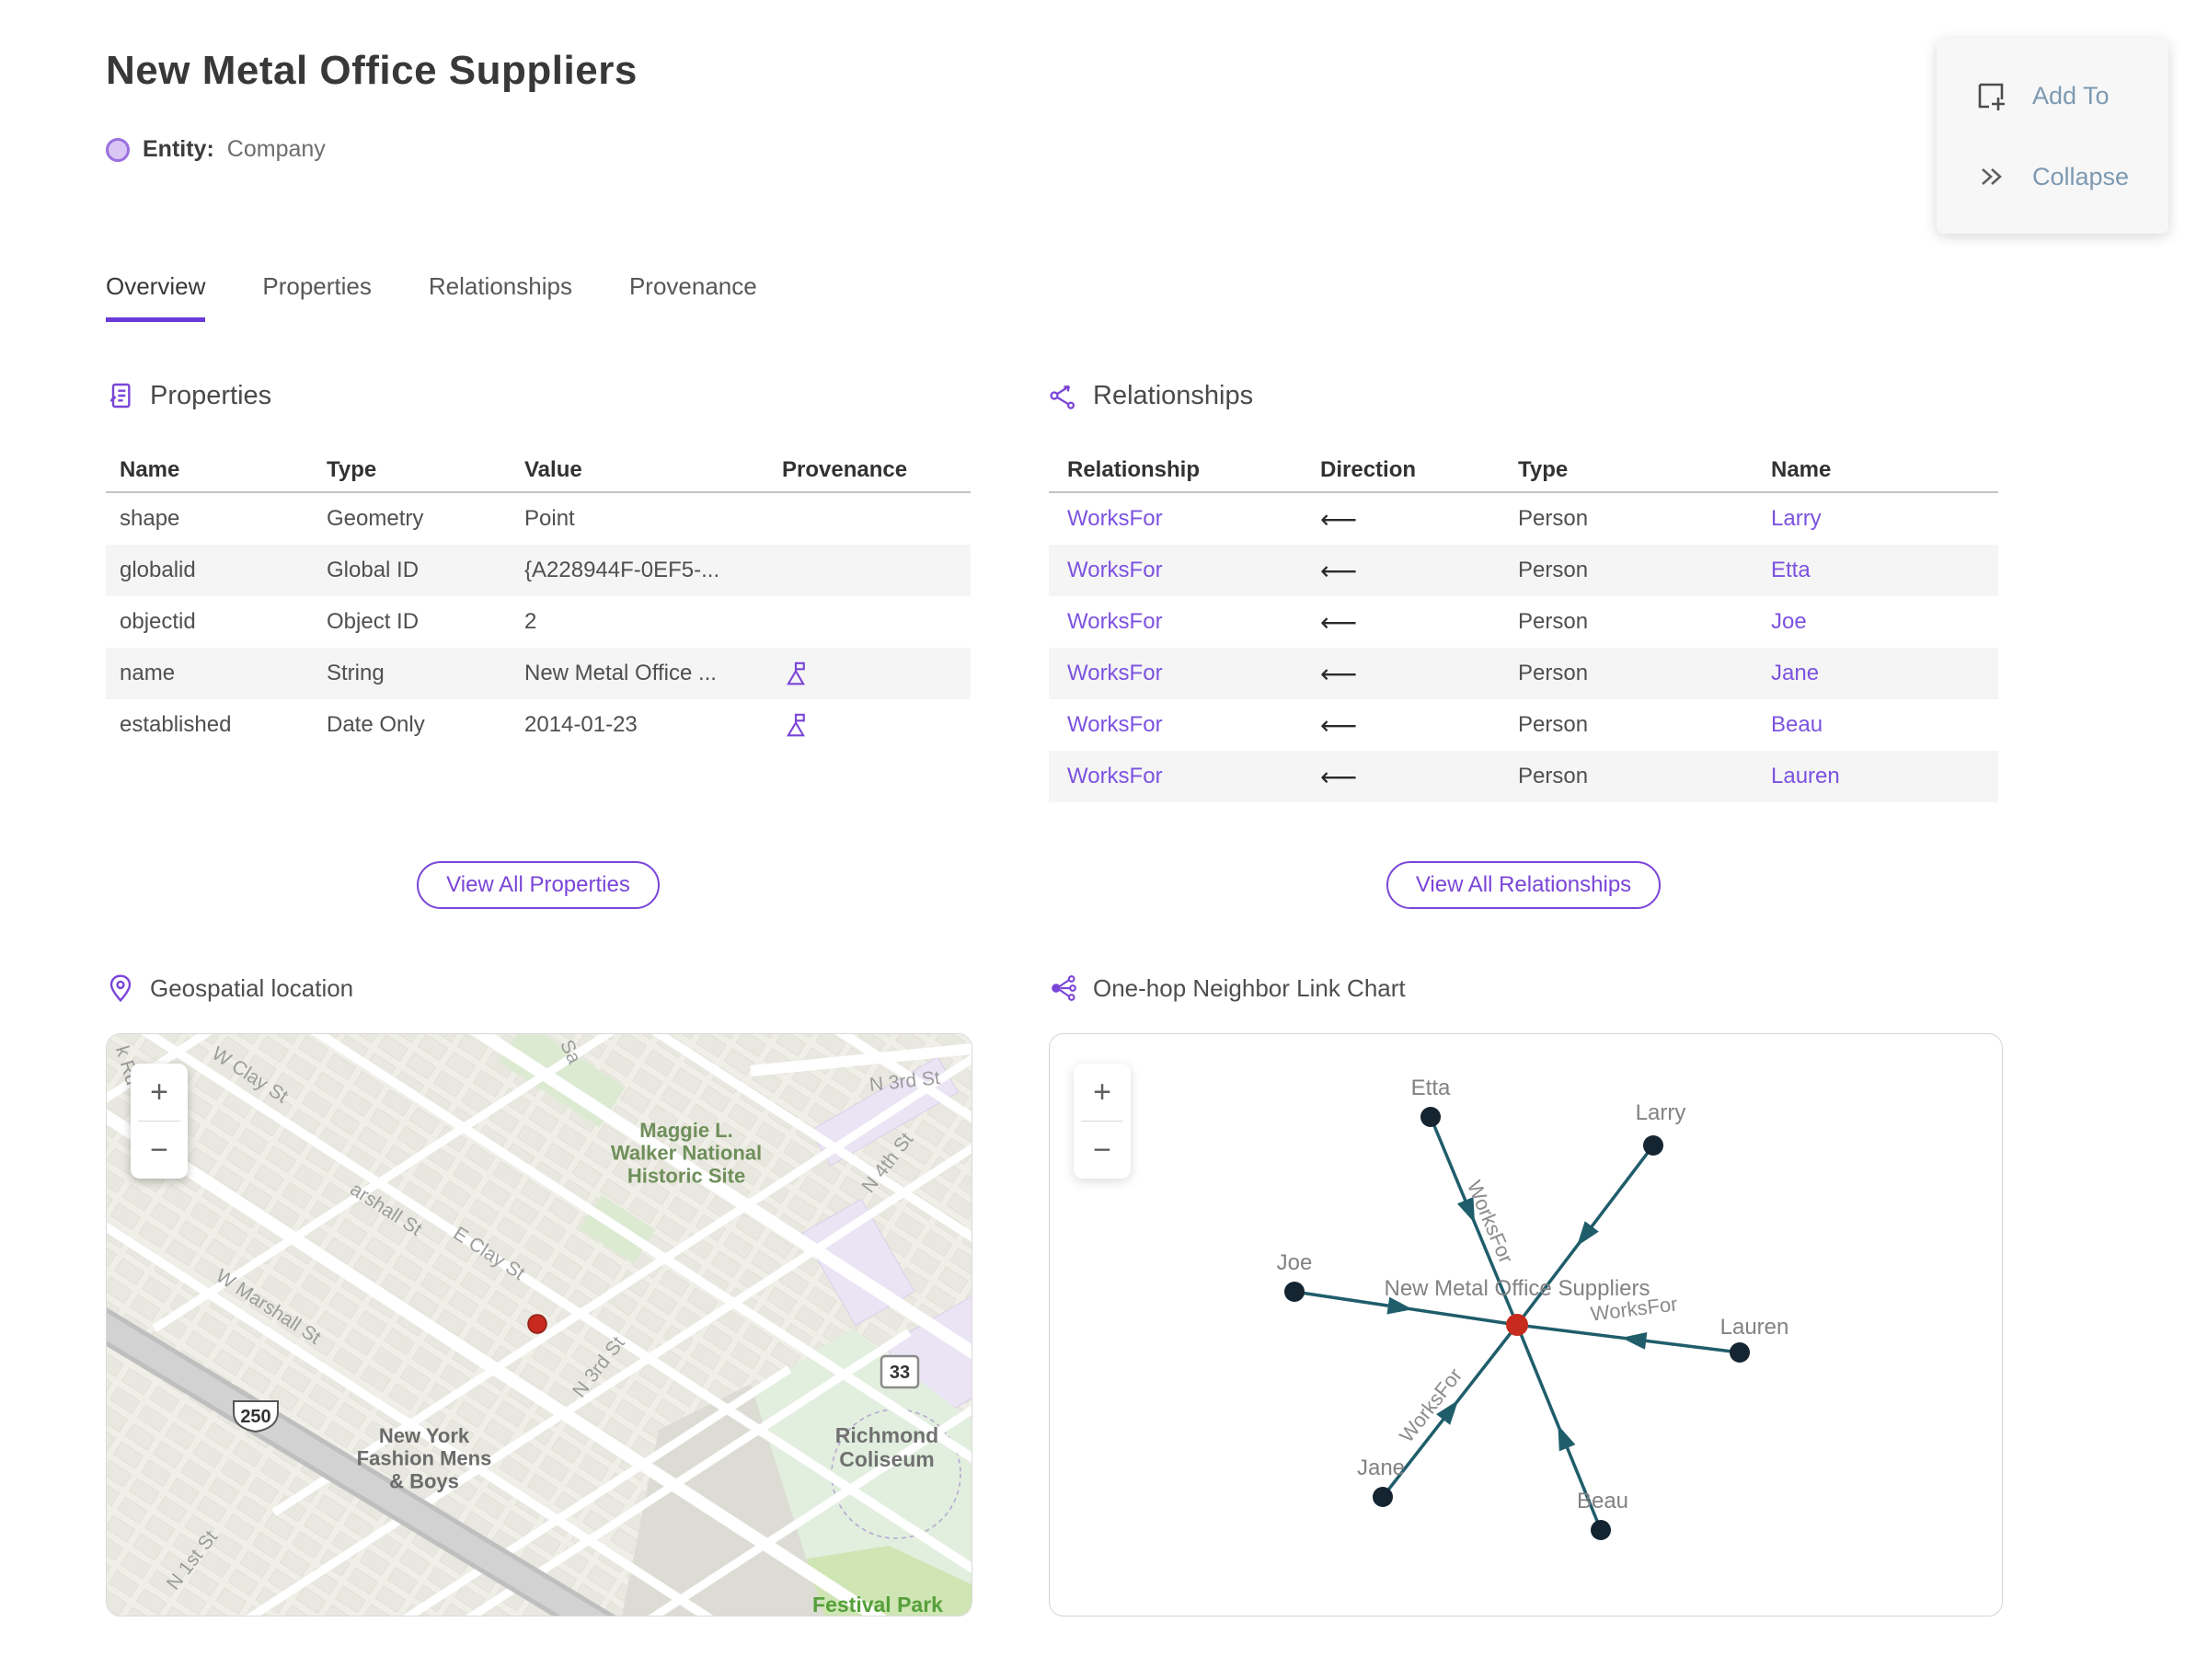 The height and width of the screenshot is (1680, 2208). What do you see at coordinates (1523, 725) in the screenshot?
I see `relationship-row: WorksFor ⟵ Person Beau` at bounding box center [1523, 725].